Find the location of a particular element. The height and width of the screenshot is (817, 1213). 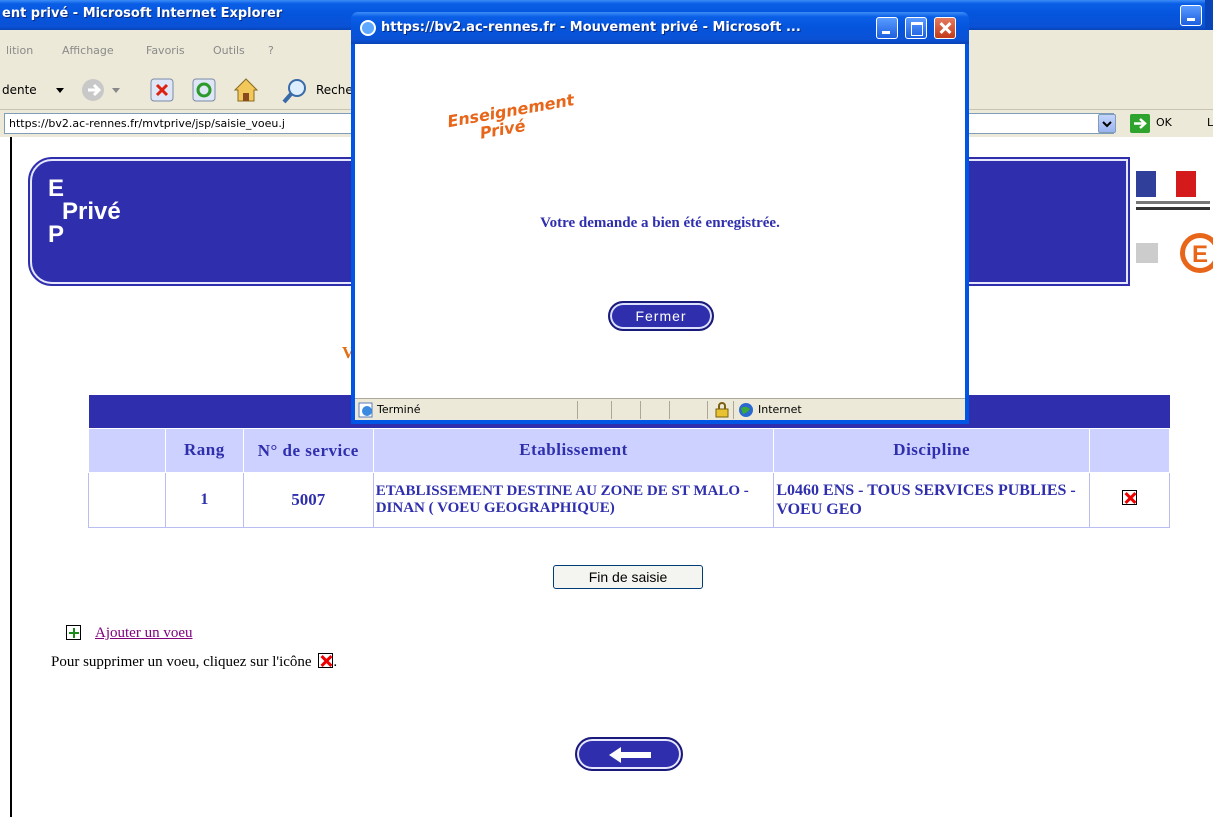

republique-francaise-logo: E is located at coordinates (1171, 222).